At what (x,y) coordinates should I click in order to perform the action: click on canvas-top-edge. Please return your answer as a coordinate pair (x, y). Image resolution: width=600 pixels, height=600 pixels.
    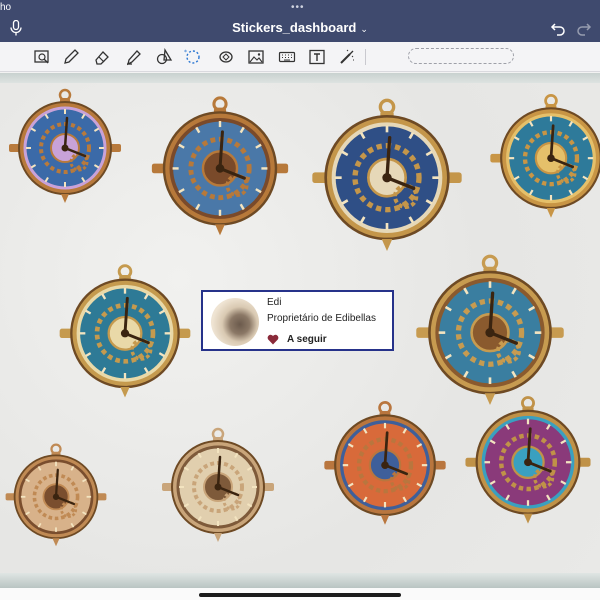
    Looking at the image, I should click on (300, 78).